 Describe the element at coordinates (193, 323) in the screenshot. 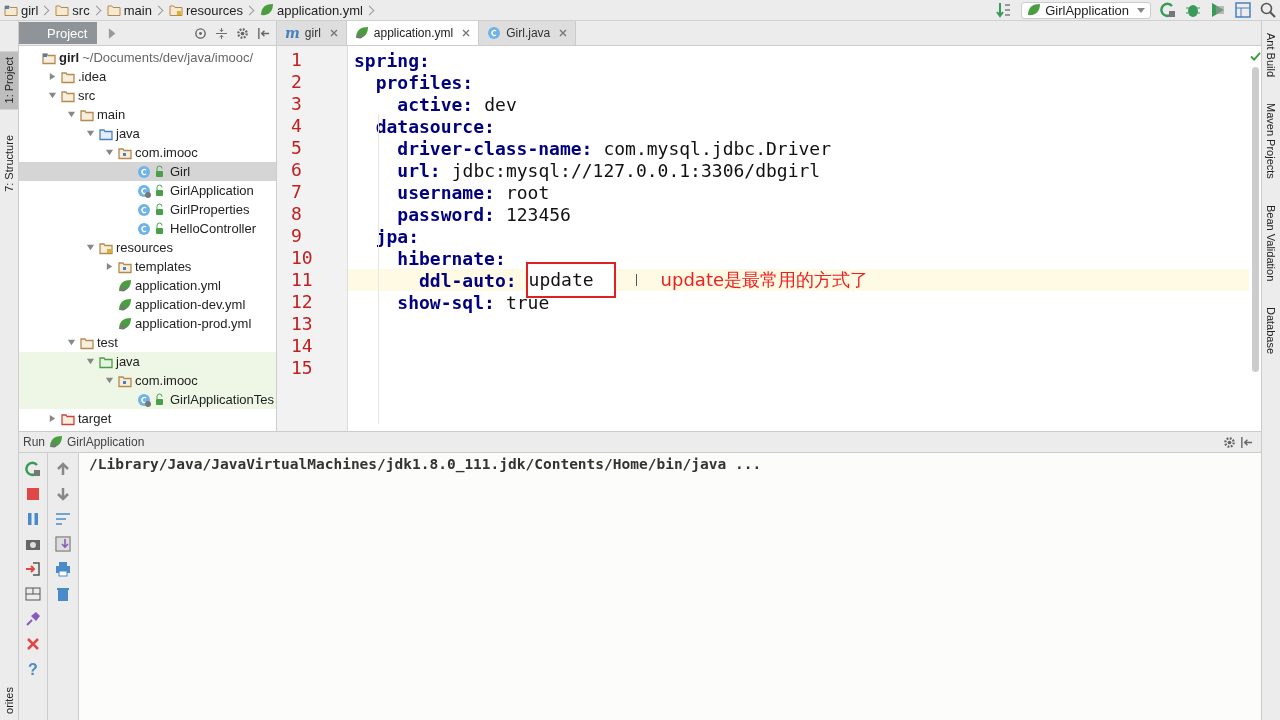

I see `tree-item-label: application-prod.yml` at that location.